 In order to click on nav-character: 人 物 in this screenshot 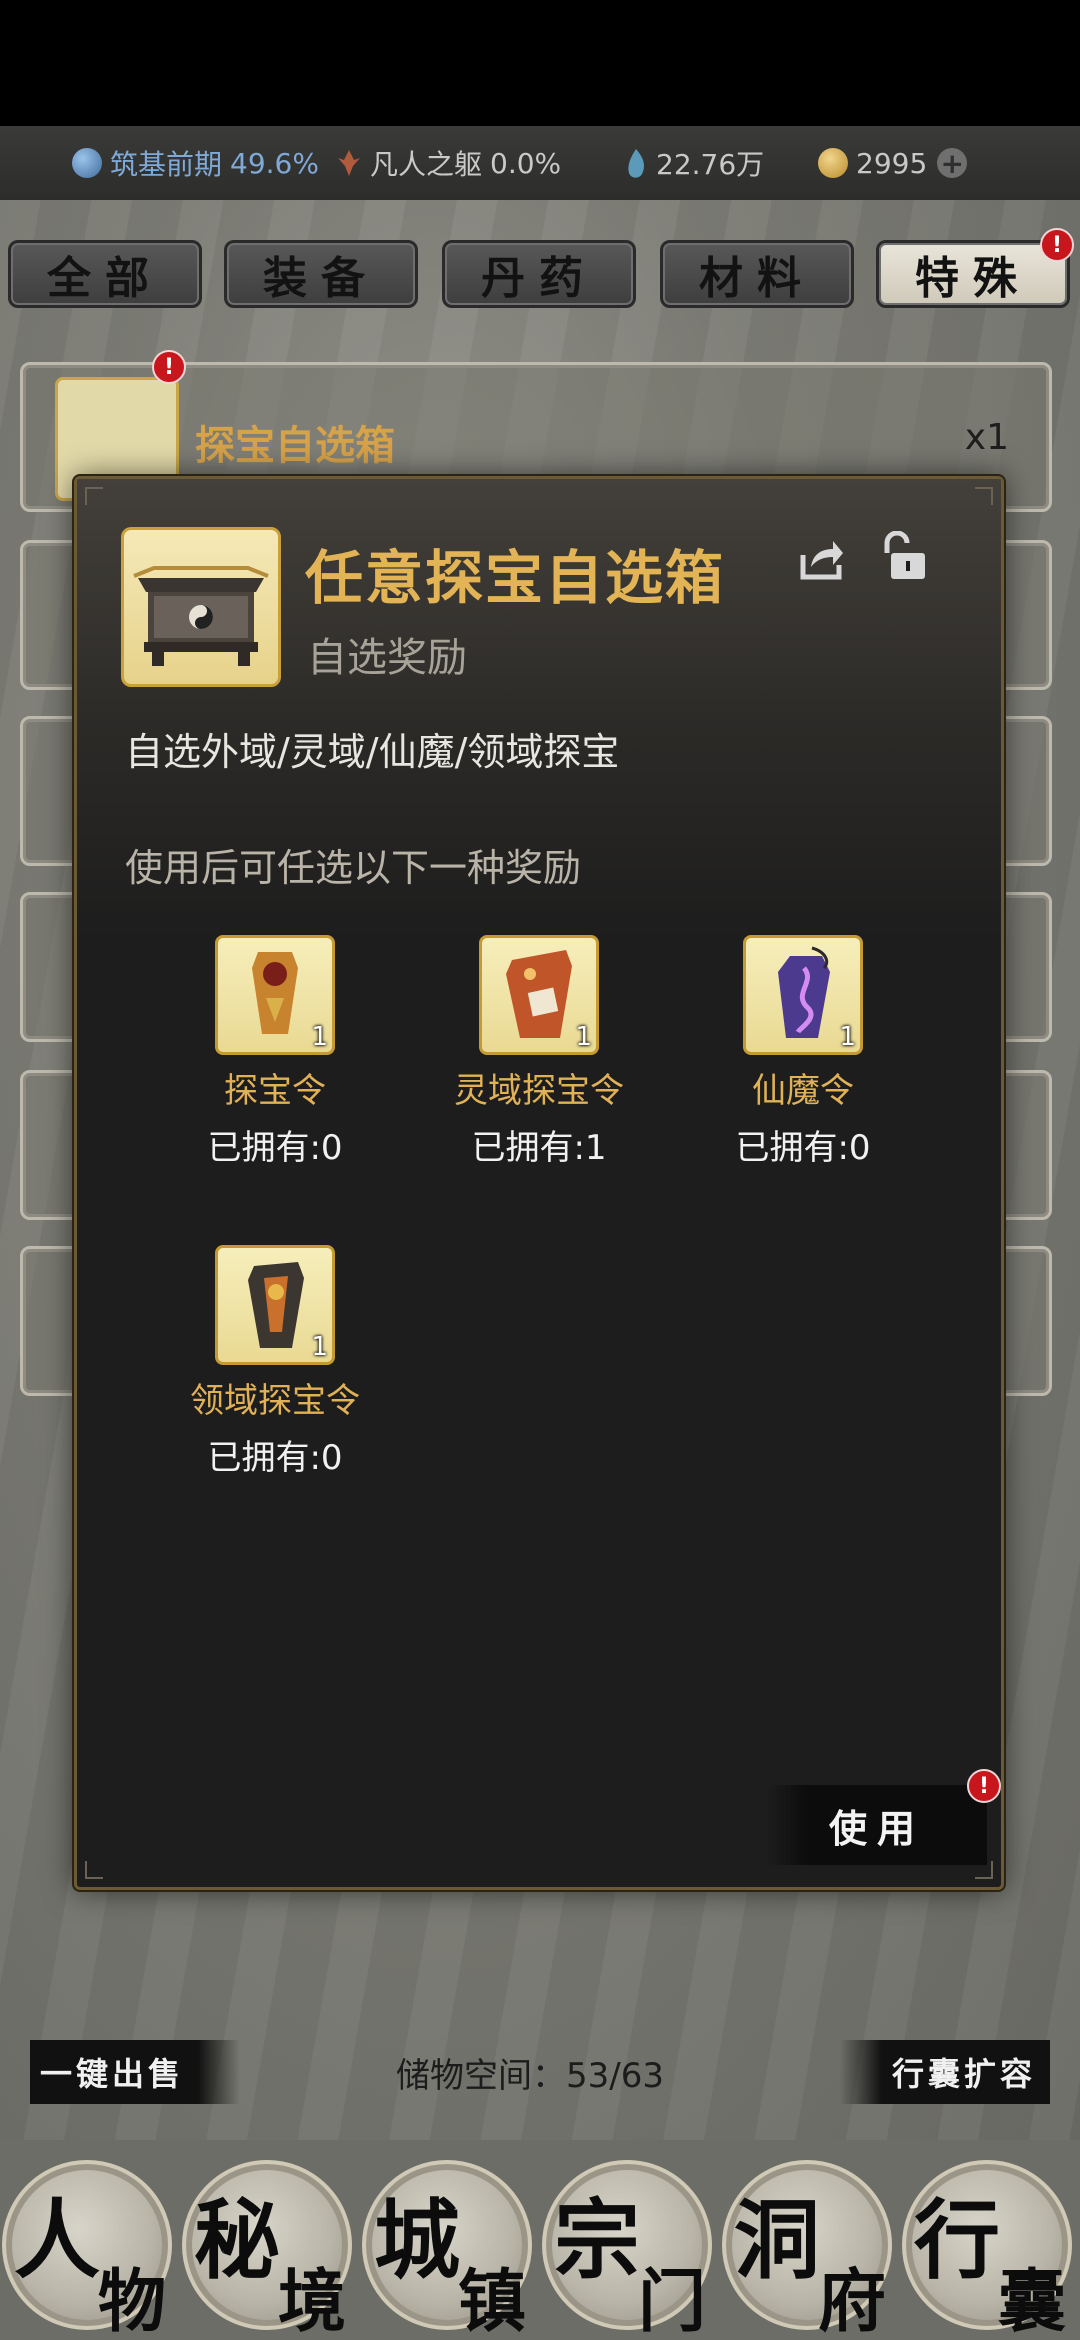, I will do `click(87, 2250)`.